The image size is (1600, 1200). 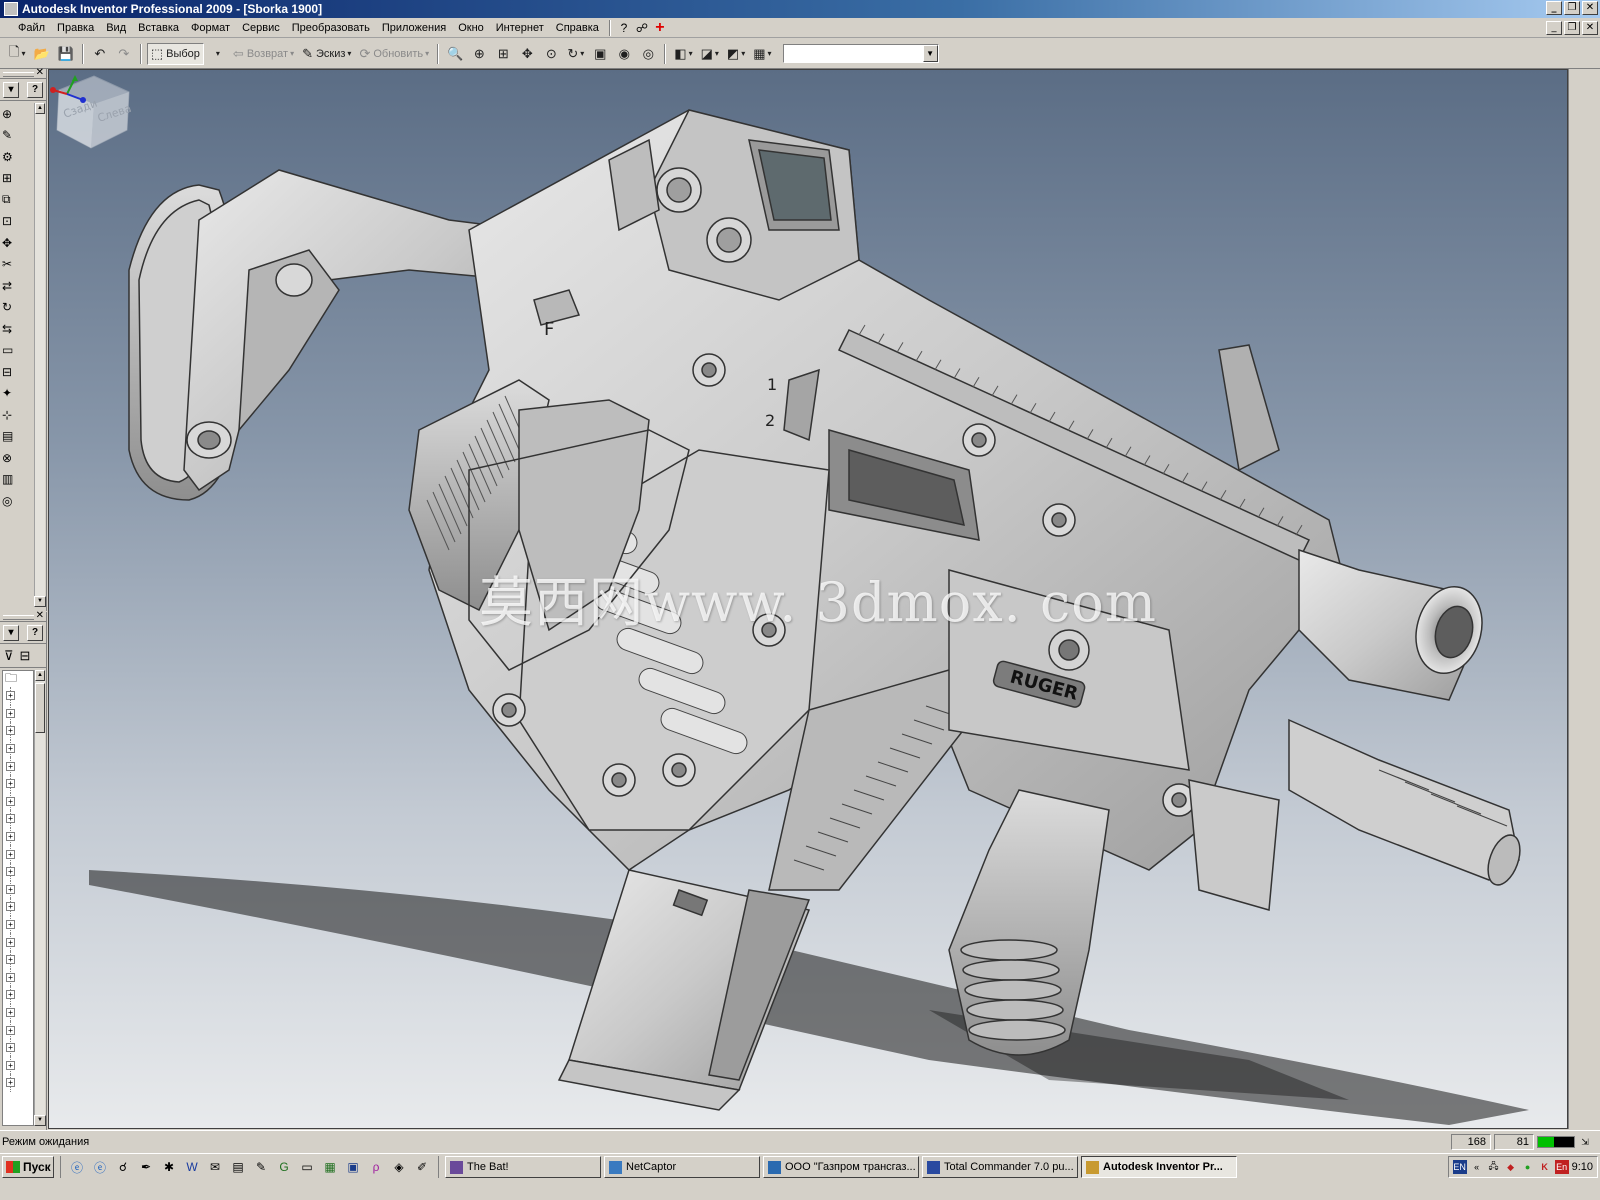 I want to click on menu-insert: Вставка, so click(x=158, y=28).